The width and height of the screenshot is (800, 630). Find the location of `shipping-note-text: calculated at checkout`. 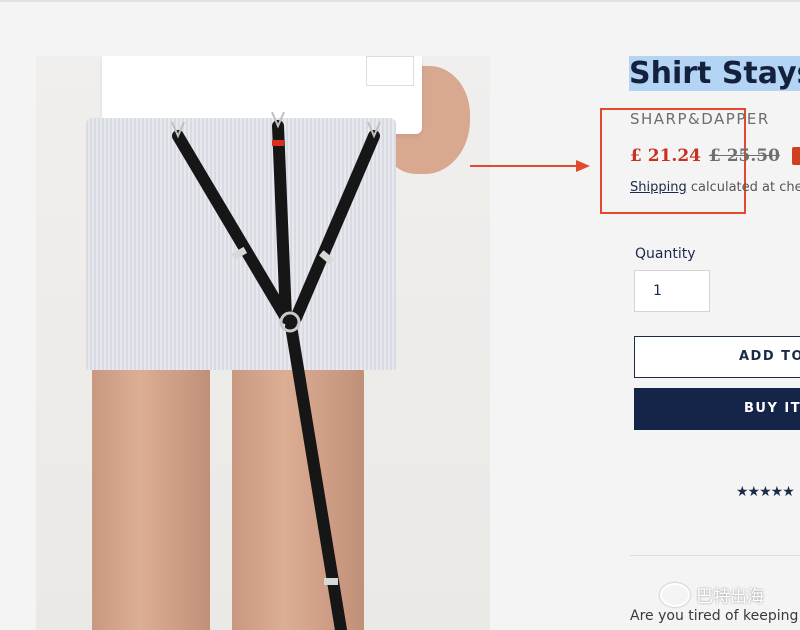

shipping-note-text: calculated at checkout is located at coordinates (745, 187).